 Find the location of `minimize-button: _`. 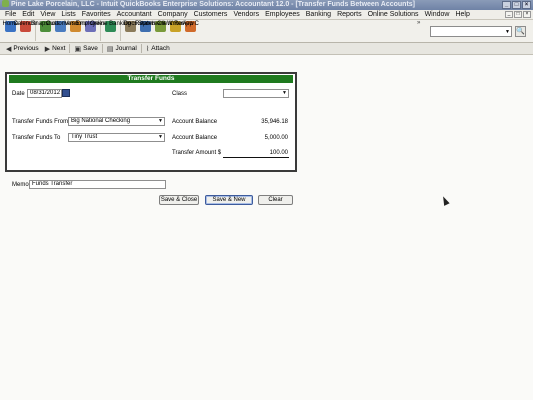

minimize-button: _ is located at coordinates (506, 5).